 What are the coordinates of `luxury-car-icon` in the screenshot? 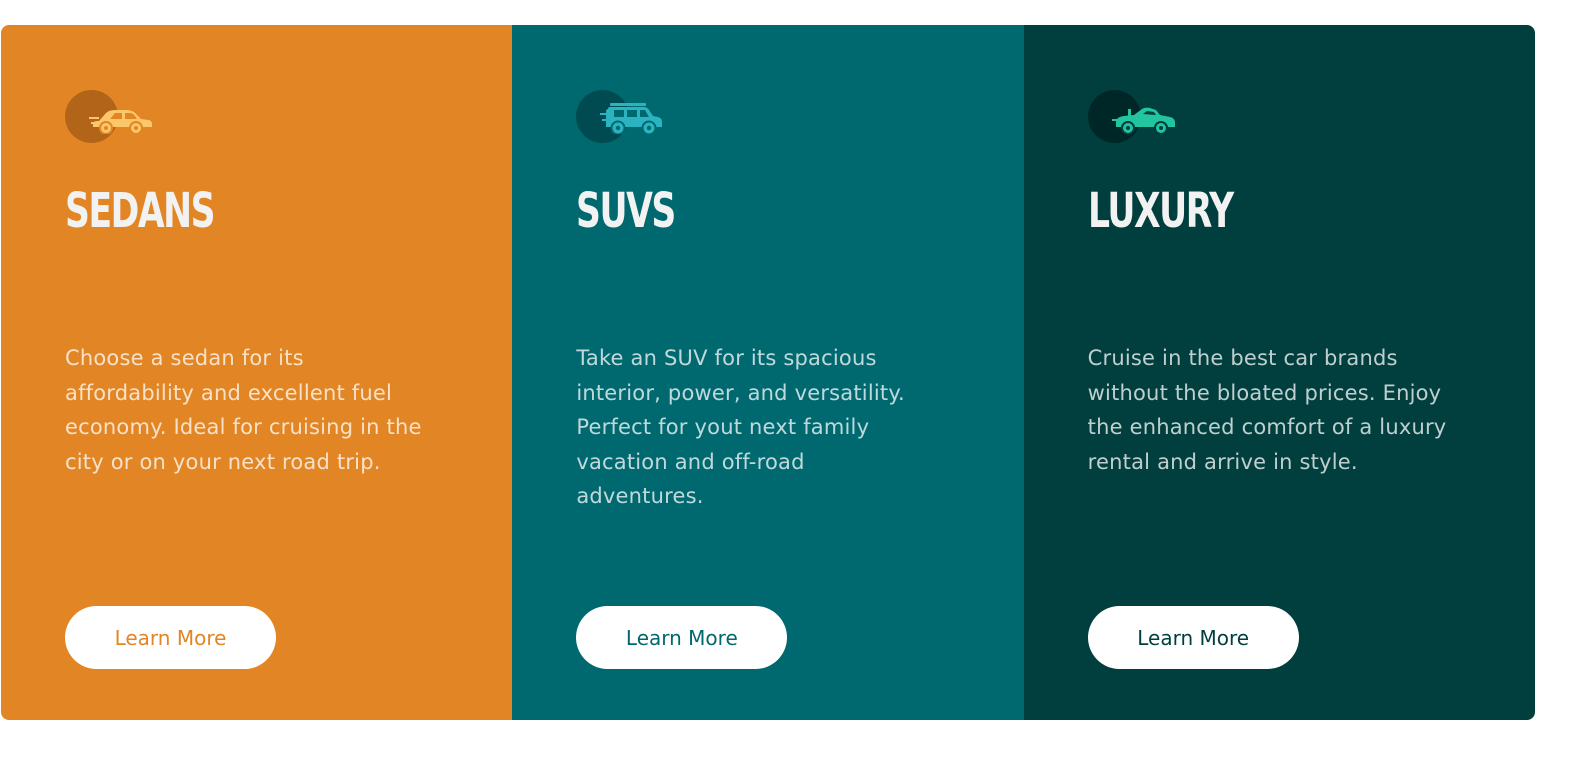 It's located at (1143, 120).